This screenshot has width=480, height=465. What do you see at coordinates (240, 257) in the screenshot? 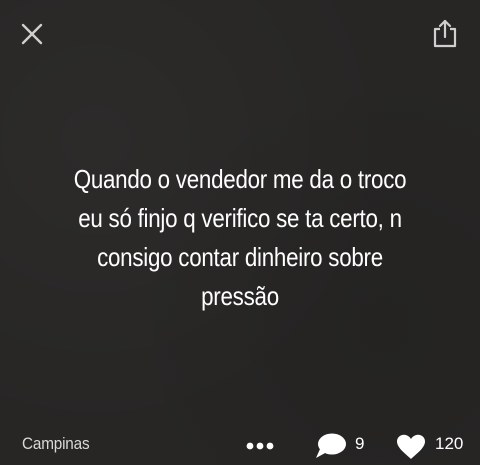
I see `post-text-line: consigo contar dinheiro sobre` at bounding box center [240, 257].